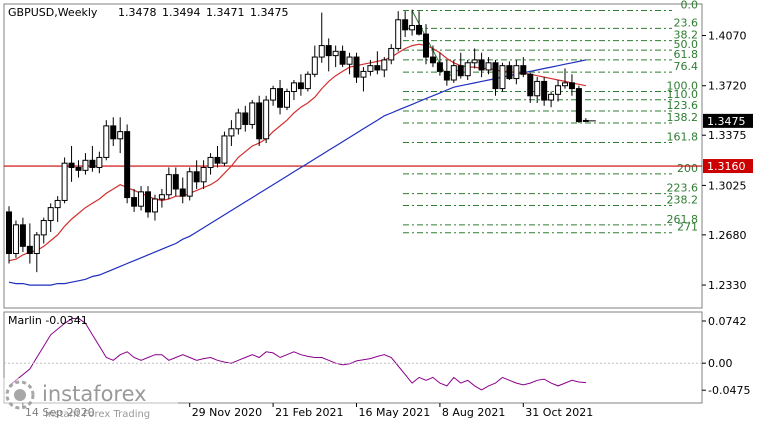 The width and height of the screenshot is (758, 423). Describe the element at coordinates (53, 12) in the screenshot. I see `chart-title: GBPUSD,Weekly` at that location.